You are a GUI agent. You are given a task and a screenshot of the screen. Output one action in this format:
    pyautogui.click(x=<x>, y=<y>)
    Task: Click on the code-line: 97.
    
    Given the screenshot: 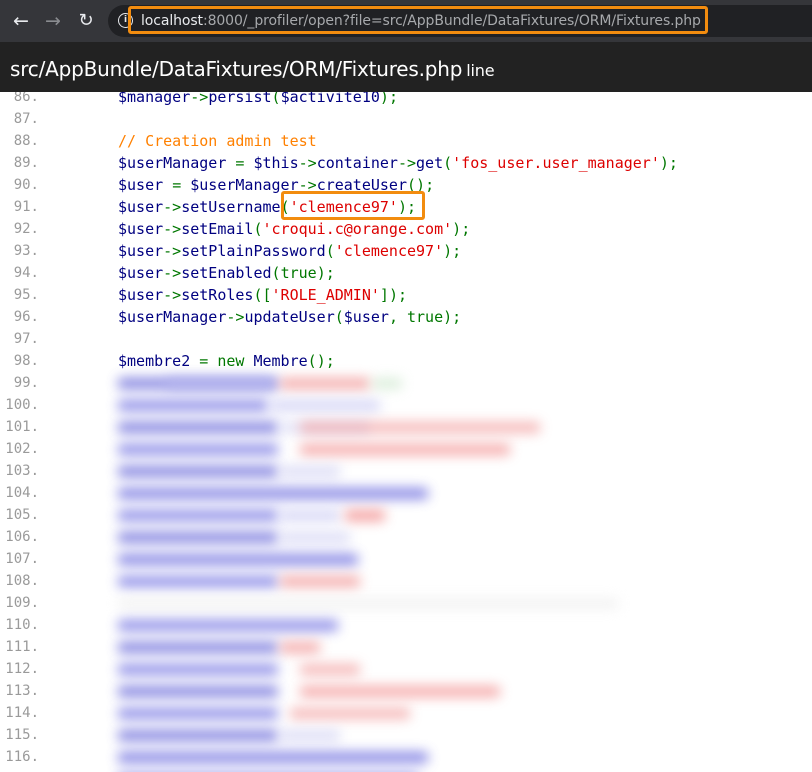 What is the action you would take?
    pyautogui.click(x=406, y=339)
    